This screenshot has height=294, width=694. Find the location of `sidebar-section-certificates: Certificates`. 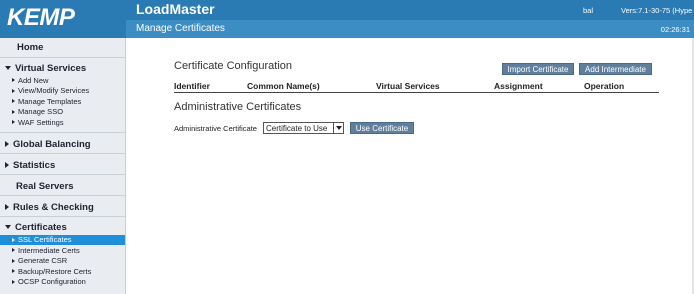

sidebar-section-certificates: Certificates is located at coordinates (62, 226).